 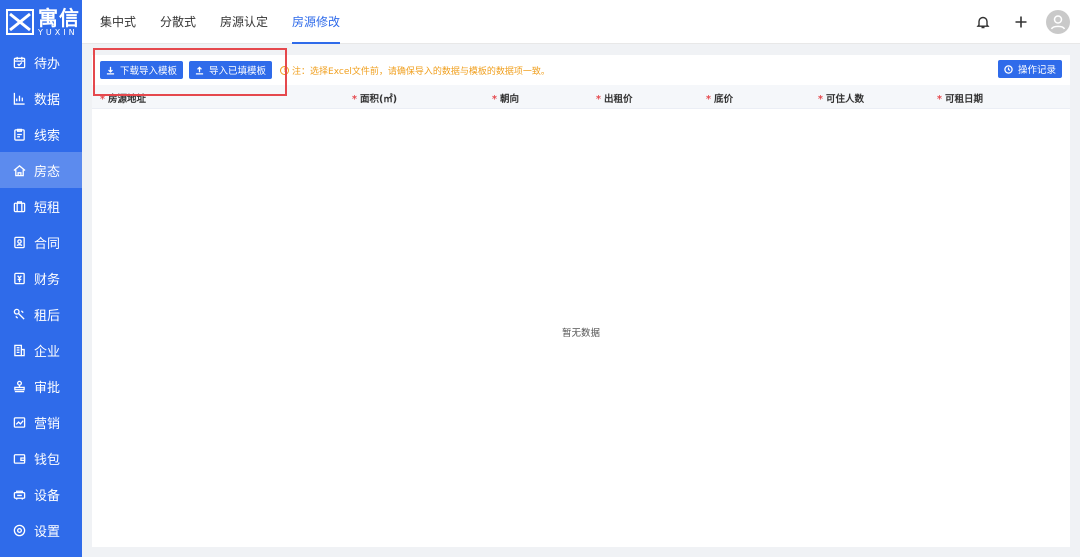 I want to click on tab-distributed: 分散式, so click(x=178, y=22).